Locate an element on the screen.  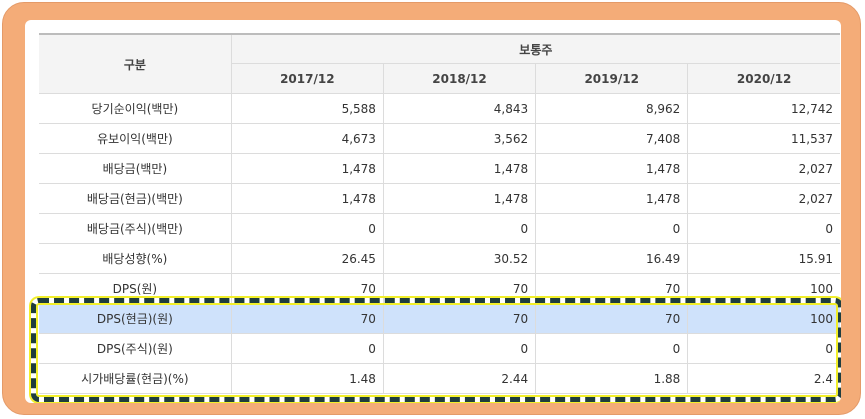
cell-value: 11,537 is located at coordinates (763, 138).